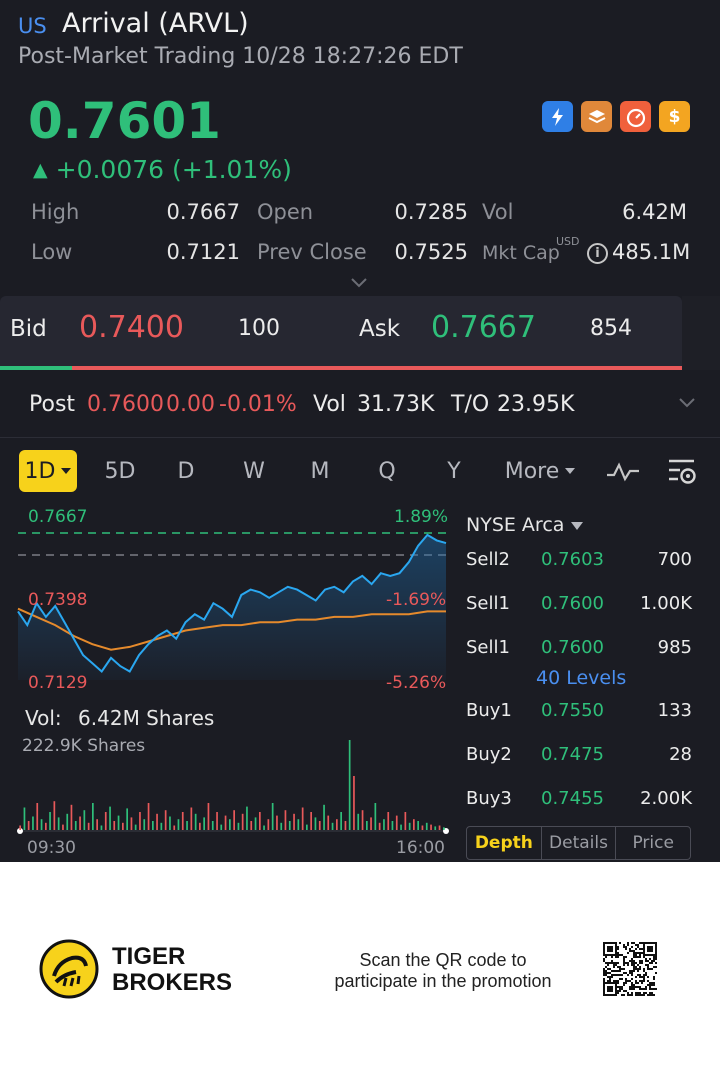 The height and width of the screenshot is (1078, 720). I want to click on post-change: 0.00, so click(190, 404).